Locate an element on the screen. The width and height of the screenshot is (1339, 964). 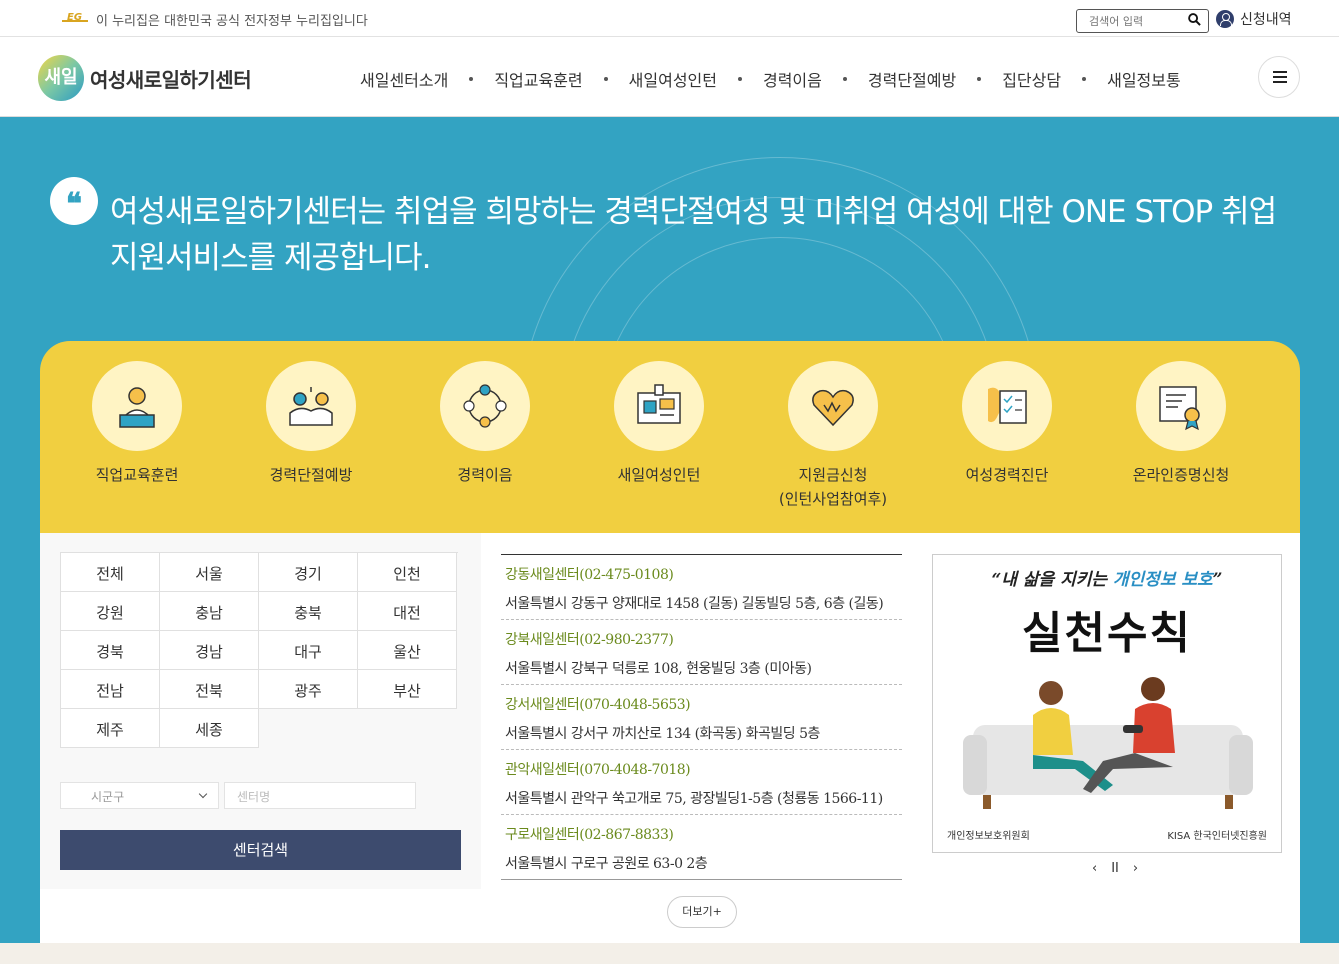
gov-notice-text: 이 누리집은 대한민국 공식 전자정부 누리집입니다 is located at coordinates (232, 21).